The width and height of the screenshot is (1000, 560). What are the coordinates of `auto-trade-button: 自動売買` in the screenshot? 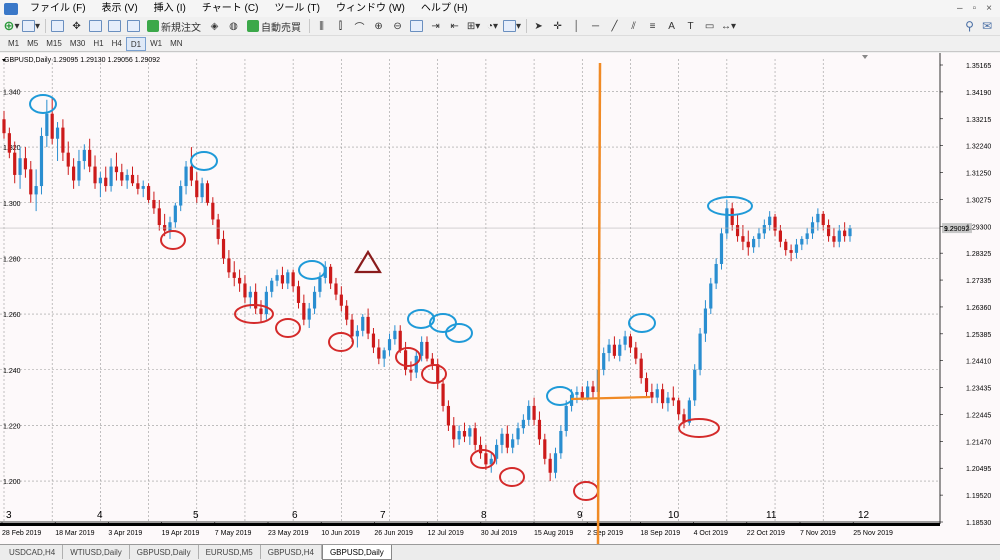 It's located at (274, 26).